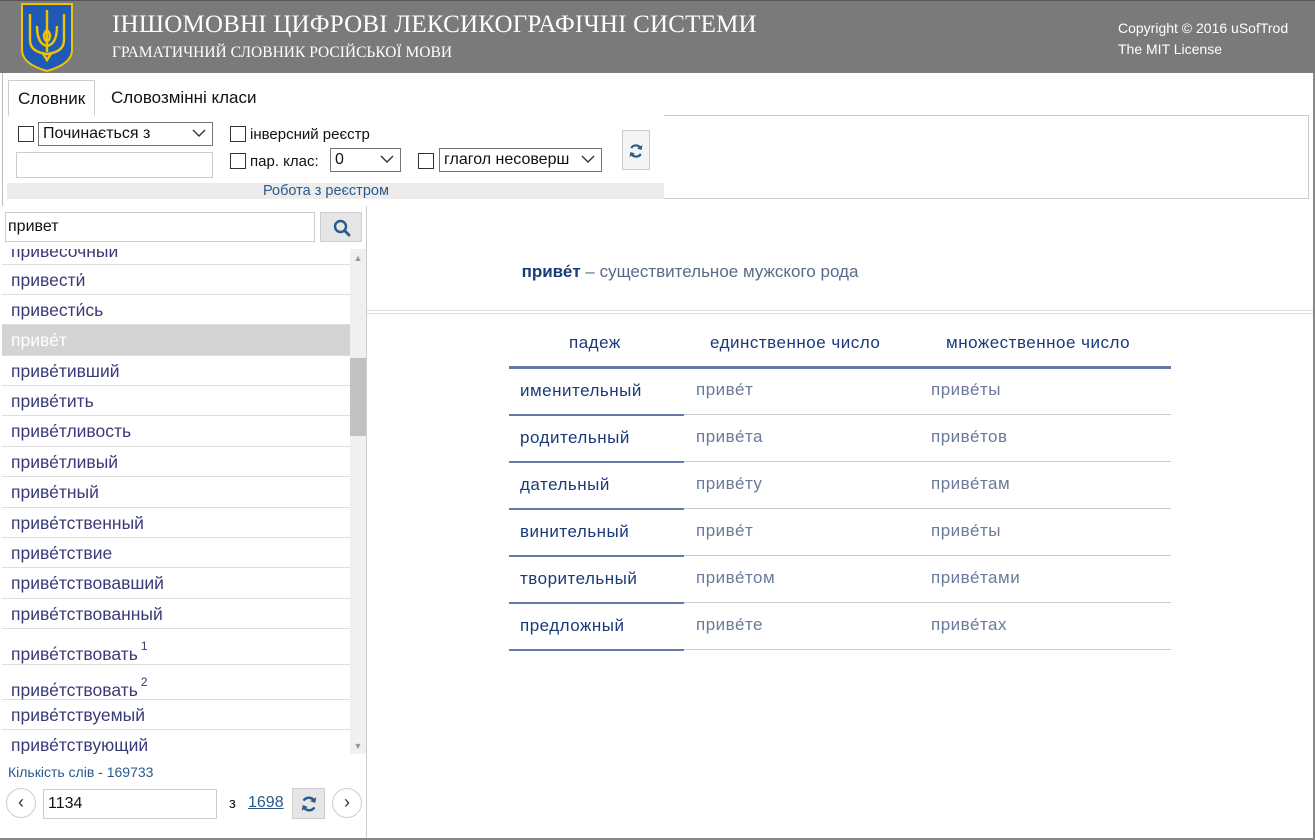  Describe the element at coordinates (176, 742) in the screenshot. I see `word-list-item: приве́тствующий` at that location.